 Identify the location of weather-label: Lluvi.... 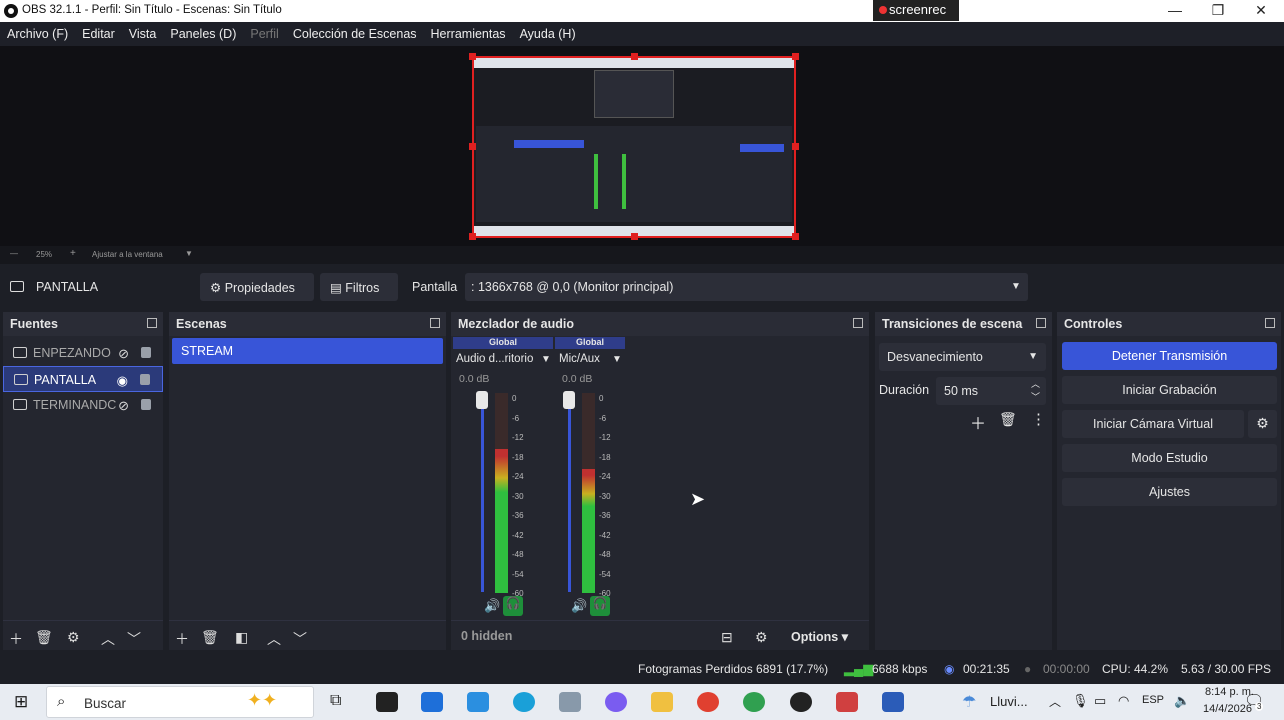
(1009, 701).